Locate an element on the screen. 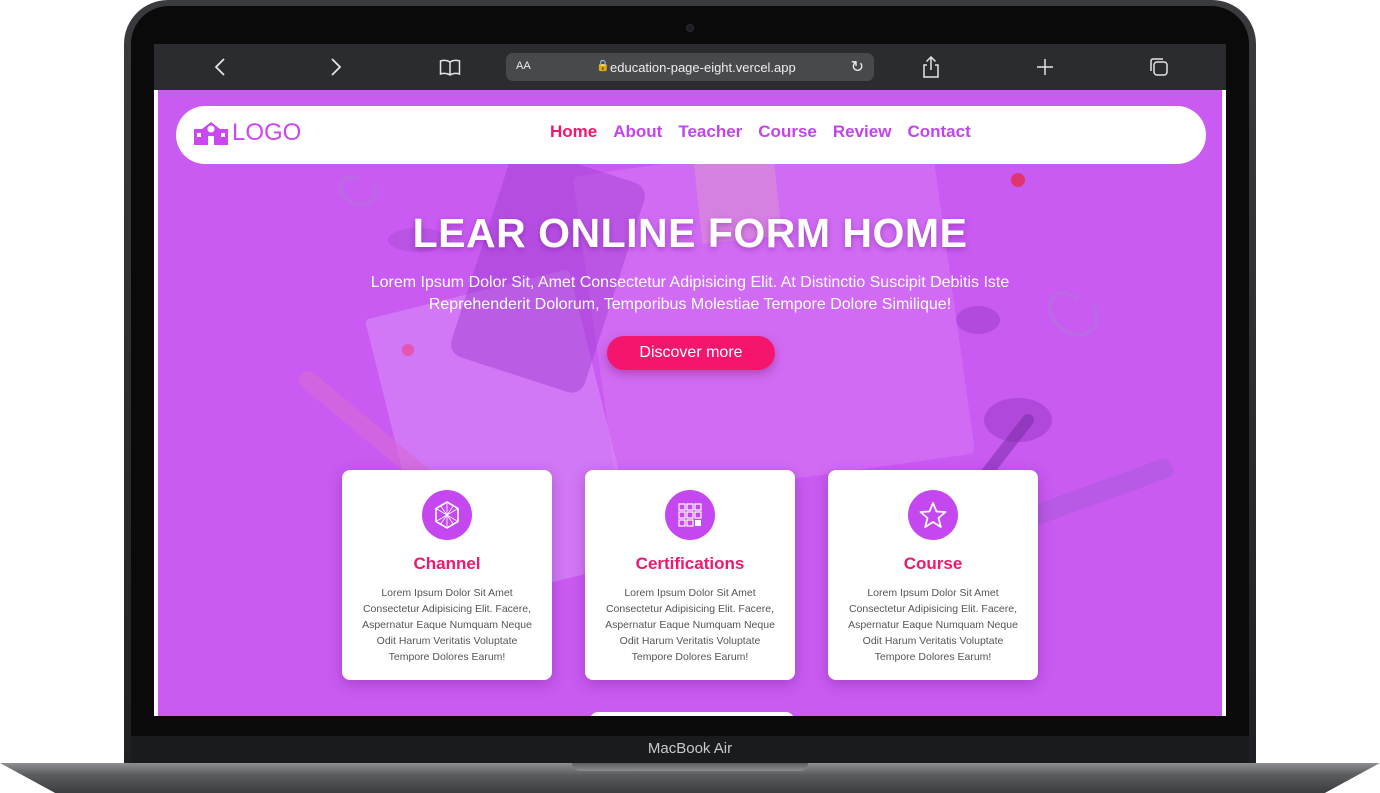  grid-icon is located at coordinates (690, 515).